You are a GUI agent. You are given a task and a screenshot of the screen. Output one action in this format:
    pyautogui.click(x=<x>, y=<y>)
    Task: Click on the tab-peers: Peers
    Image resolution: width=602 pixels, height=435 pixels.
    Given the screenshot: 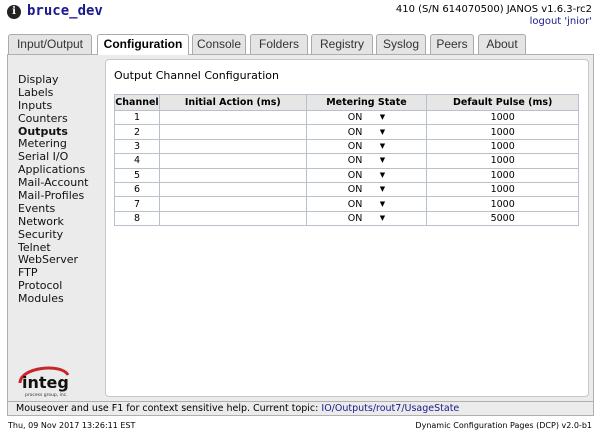 What is the action you would take?
    pyautogui.click(x=452, y=44)
    